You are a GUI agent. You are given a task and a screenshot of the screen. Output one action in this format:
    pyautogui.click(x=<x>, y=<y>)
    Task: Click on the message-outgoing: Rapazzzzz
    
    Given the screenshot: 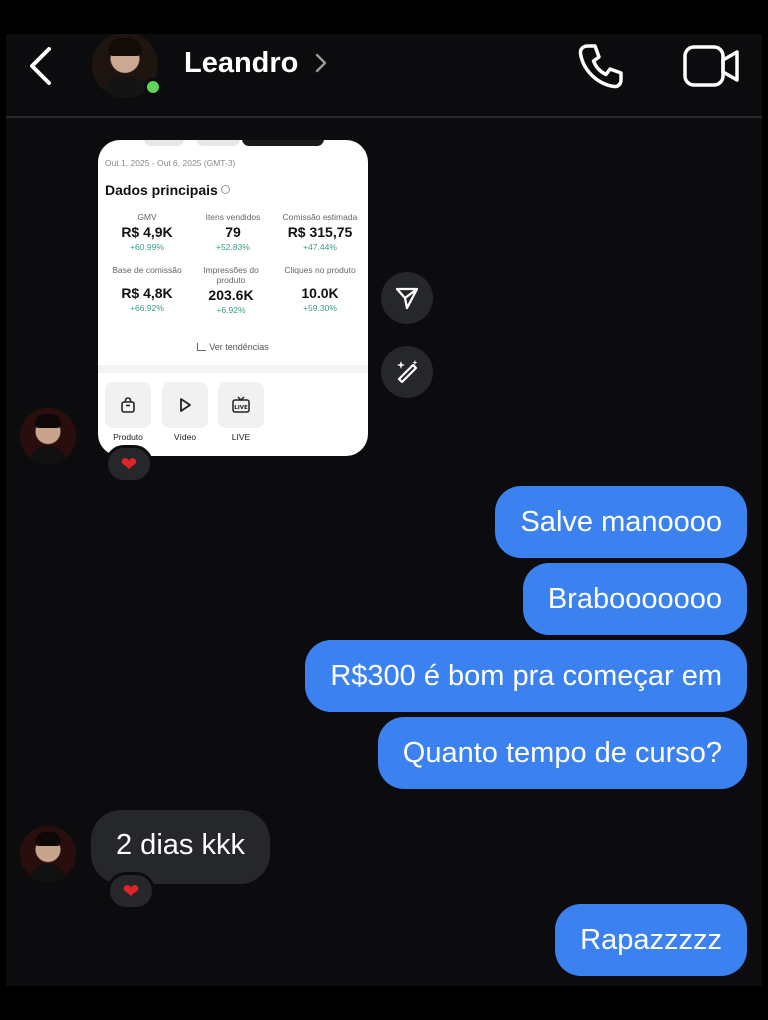 What is the action you would take?
    pyautogui.click(x=651, y=940)
    